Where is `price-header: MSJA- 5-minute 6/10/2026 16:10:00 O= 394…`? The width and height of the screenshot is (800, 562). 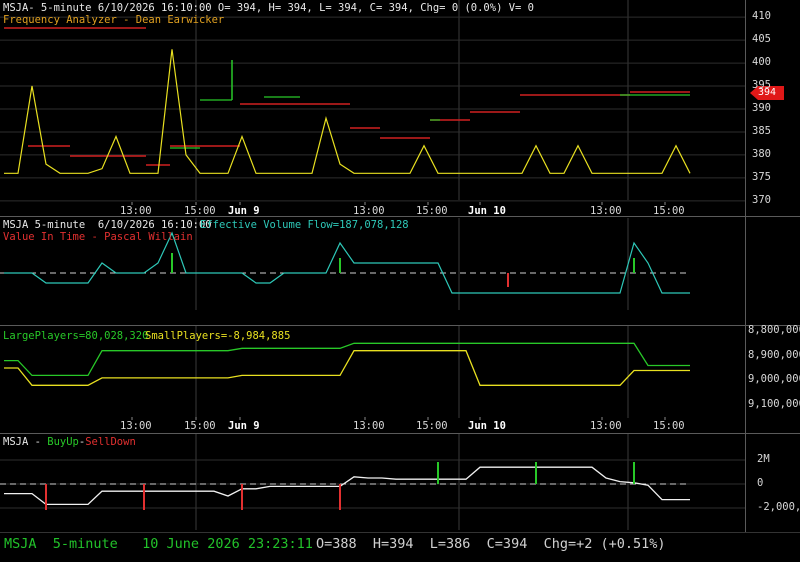
price-header: MSJA- 5-minute 6/10/2026 16:10:00 O= 394… is located at coordinates (269, 8).